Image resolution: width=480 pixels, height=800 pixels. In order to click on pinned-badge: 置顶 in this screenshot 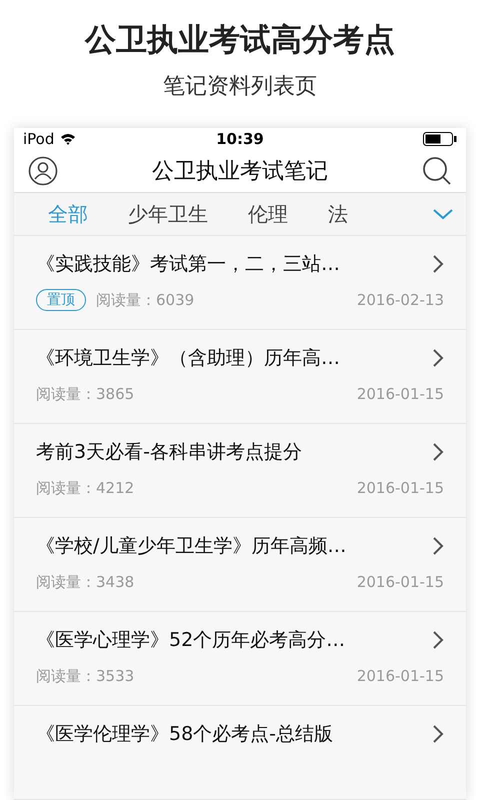, I will do `click(61, 299)`.